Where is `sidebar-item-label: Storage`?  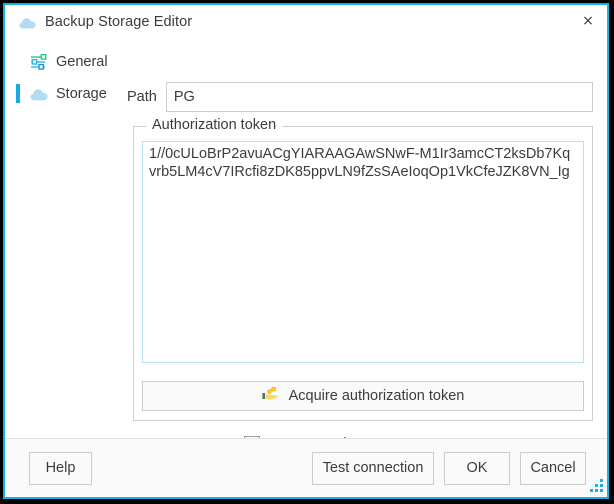 sidebar-item-label: Storage is located at coordinates (81, 94).